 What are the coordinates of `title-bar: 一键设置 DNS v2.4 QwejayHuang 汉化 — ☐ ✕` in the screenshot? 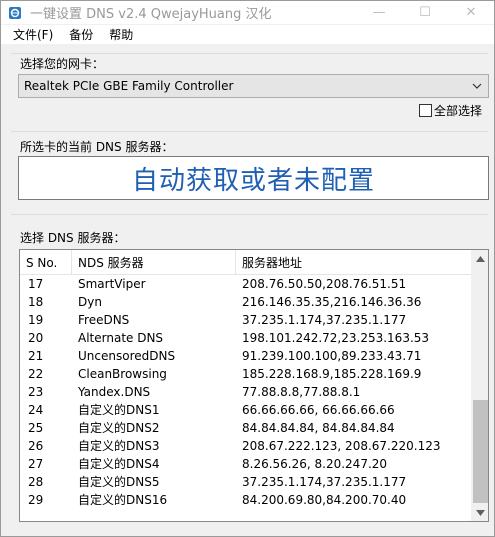 It's located at (247, 12).